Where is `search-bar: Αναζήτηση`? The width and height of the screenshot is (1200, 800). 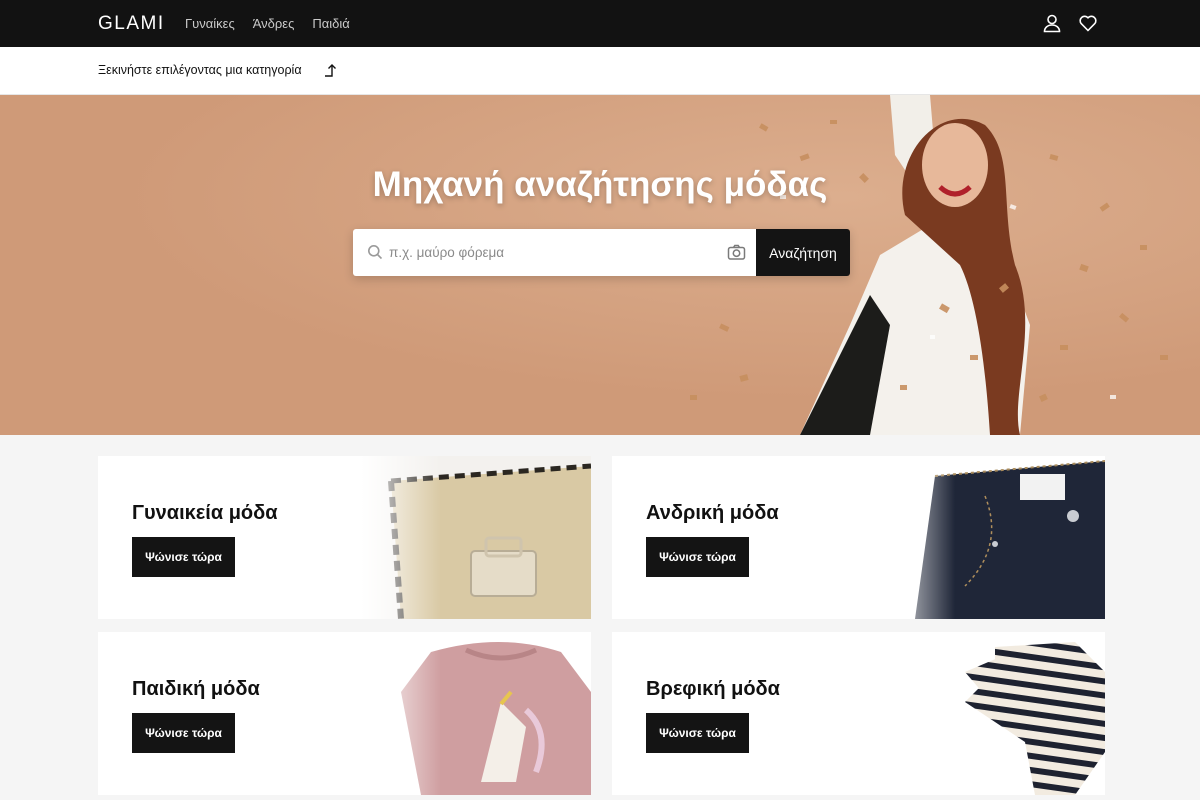 search-bar: Αναζήτηση is located at coordinates (601, 252).